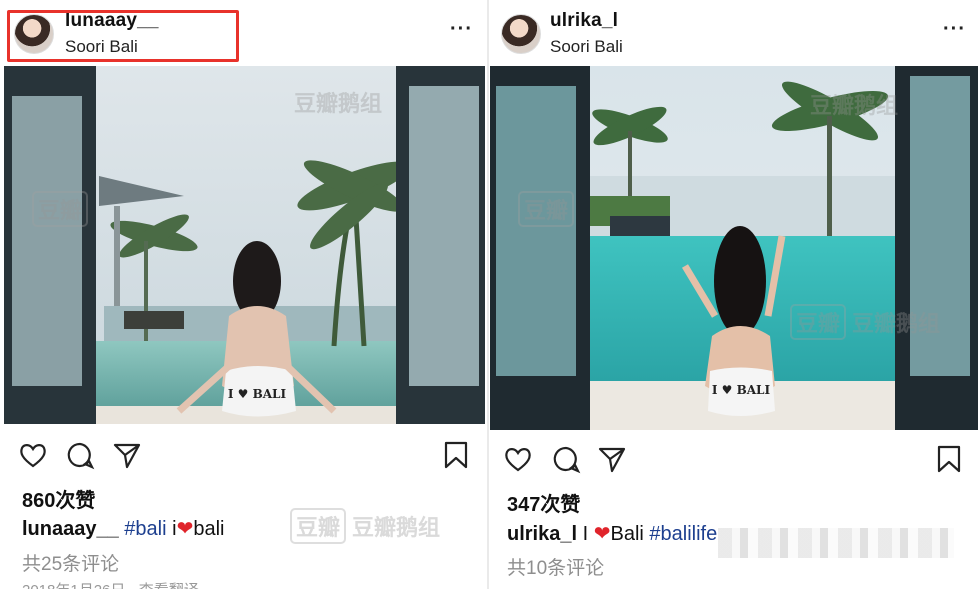 Image resolution: width=980 pixels, height=589 pixels. I want to click on caption: lunaaay__ #bali i❤bali, so click(123, 528).